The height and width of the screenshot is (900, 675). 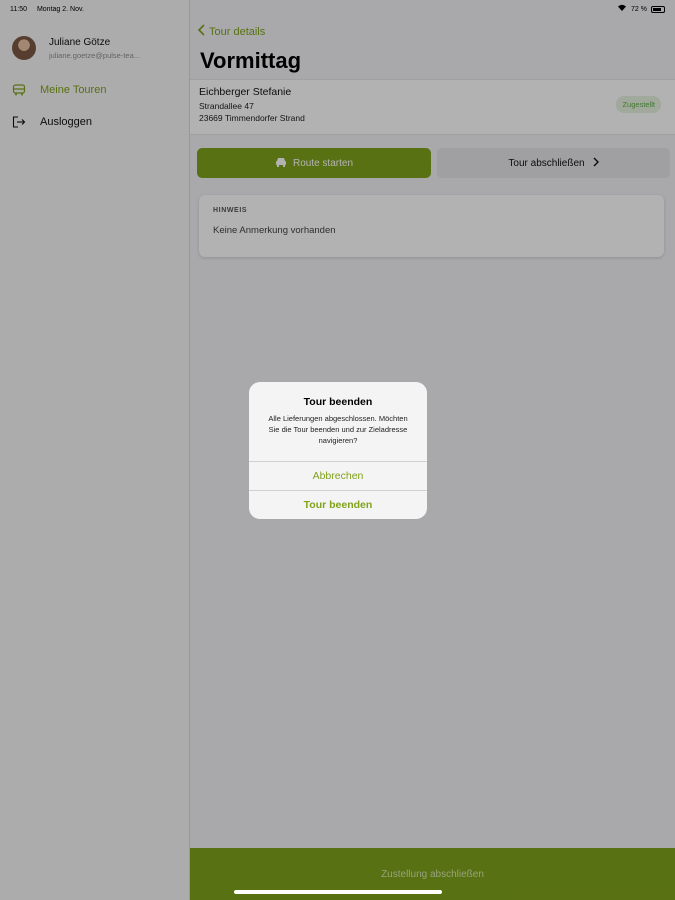 I want to click on status-right: 72 %, so click(x=641, y=9).